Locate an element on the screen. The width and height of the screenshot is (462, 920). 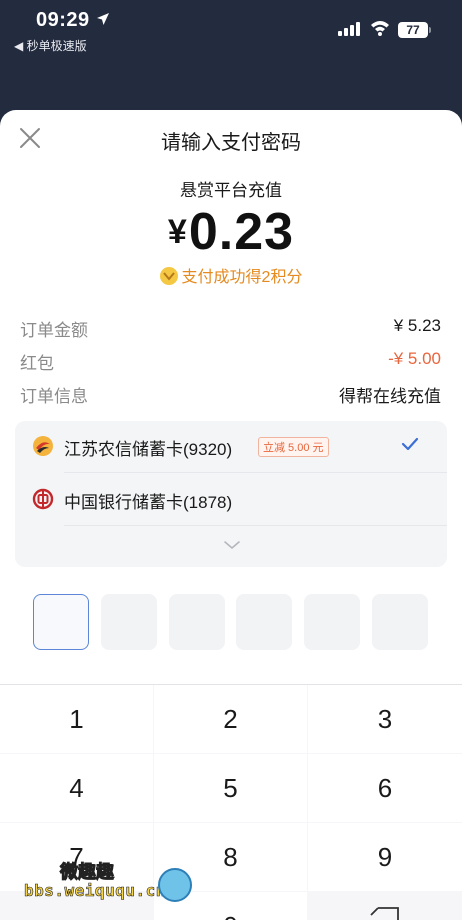
status-time: 09:29 is located at coordinates (63, 20).